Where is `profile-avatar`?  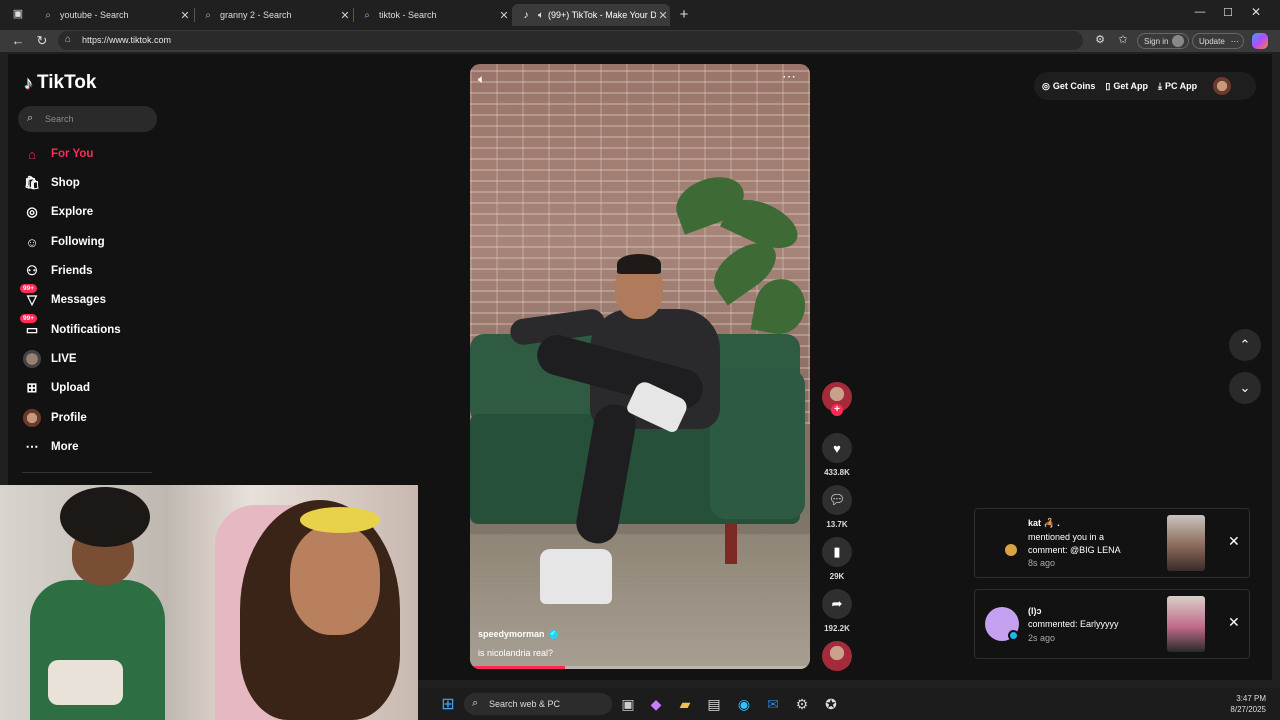
profile-avatar is located at coordinates (1222, 86).